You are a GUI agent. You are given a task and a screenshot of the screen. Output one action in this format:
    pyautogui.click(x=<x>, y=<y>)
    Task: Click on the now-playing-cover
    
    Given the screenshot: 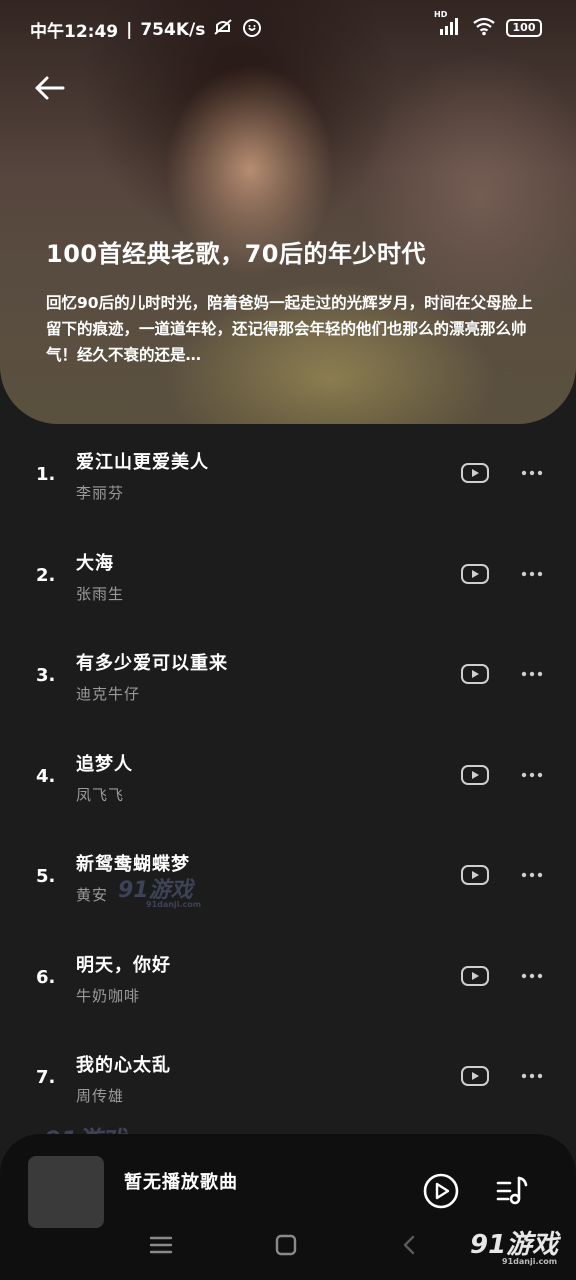 What is the action you would take?
    pyautogui.click(x=66, y=1192)
    